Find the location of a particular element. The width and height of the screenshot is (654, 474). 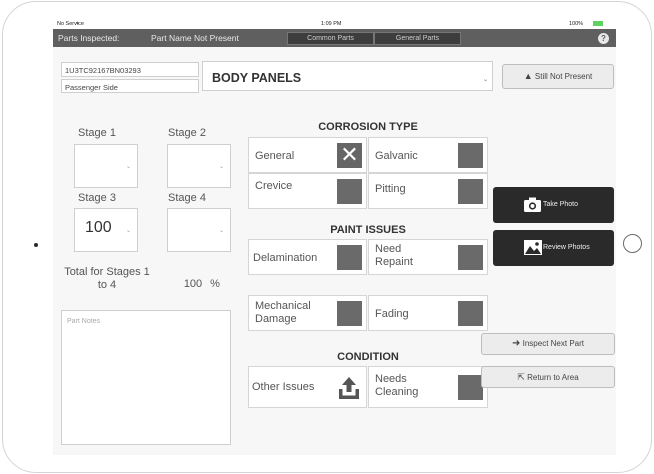

review-photos-button: Review Photos is located at coordinates (553, 248).